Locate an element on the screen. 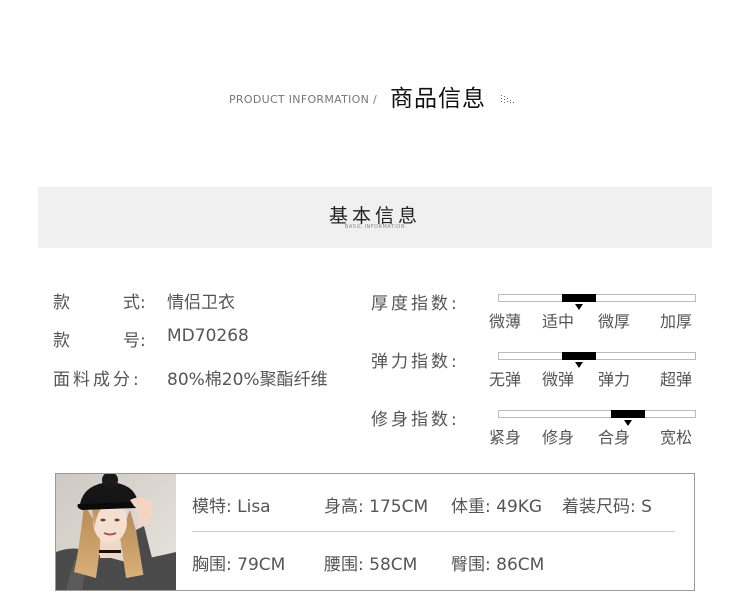 This screenshot has height=612, width=750. index-option: 修身 is located at coordinates (558, 437).